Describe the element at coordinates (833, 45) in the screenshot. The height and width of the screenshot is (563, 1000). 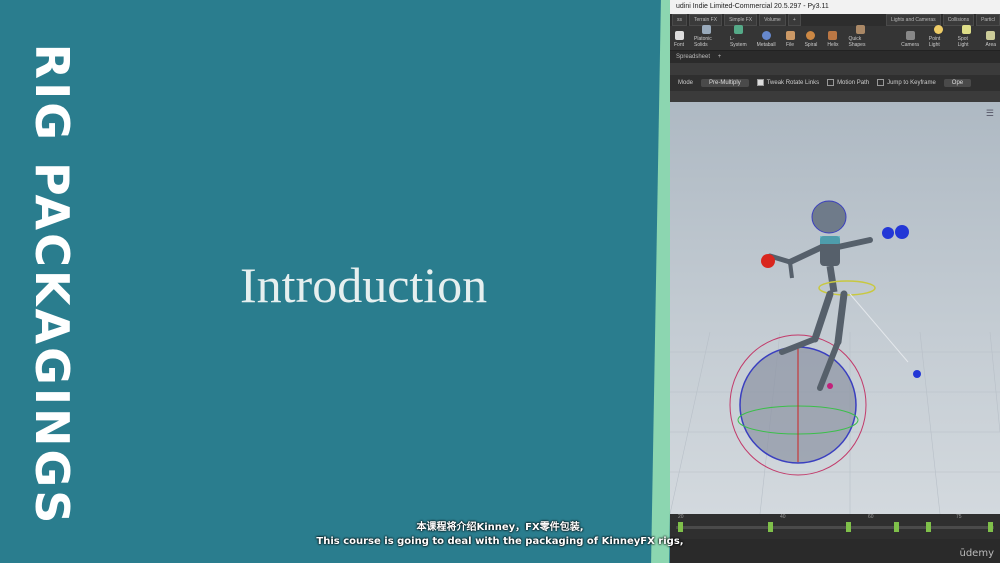
I see `tool-label: Helix` at that location.